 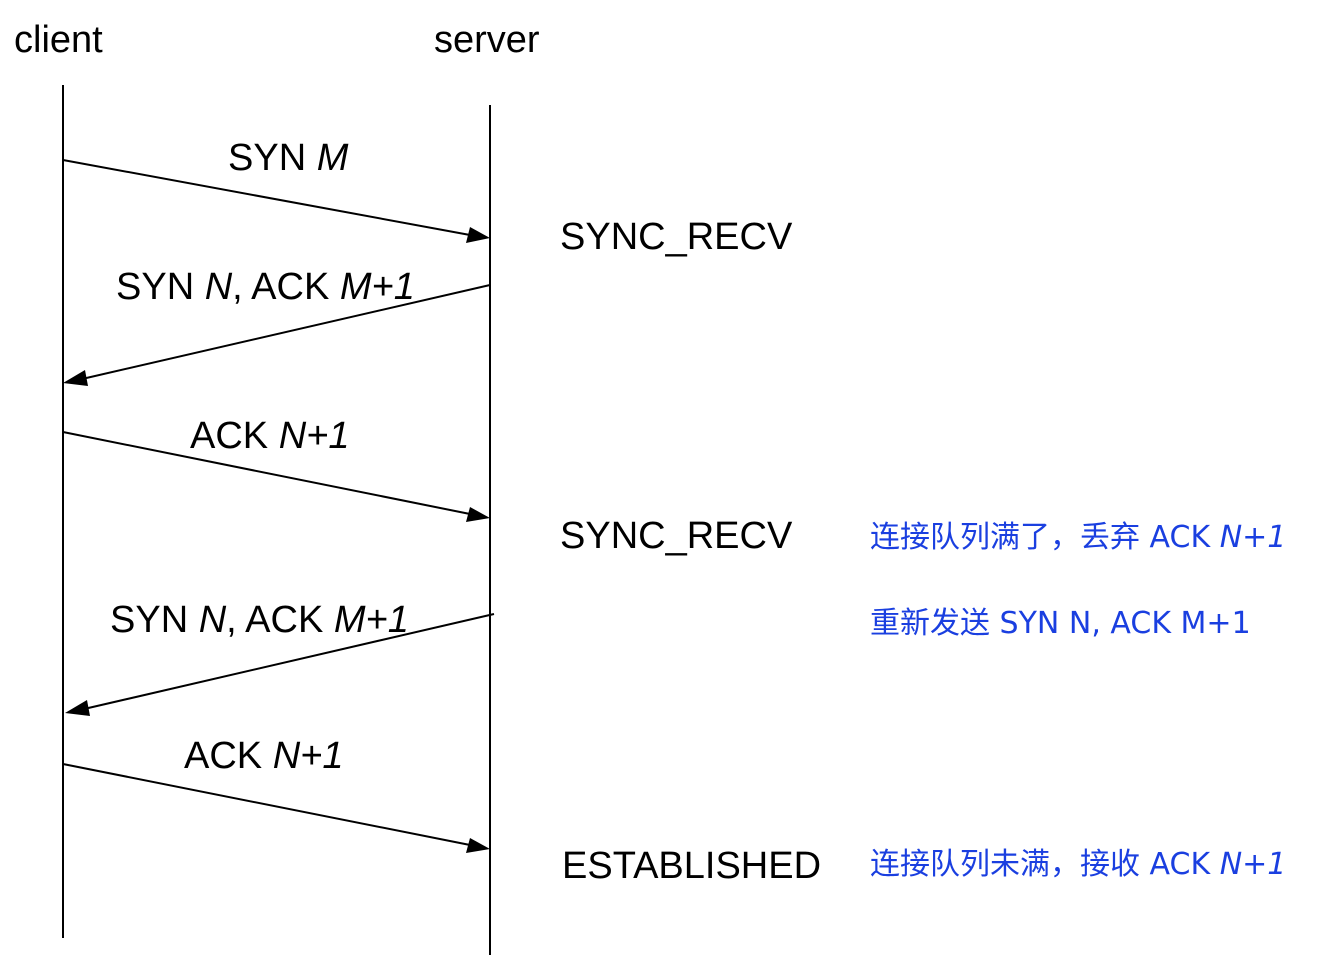 I want to click on server-state-established: ESTABLISHED, so click(x=691, y=866).